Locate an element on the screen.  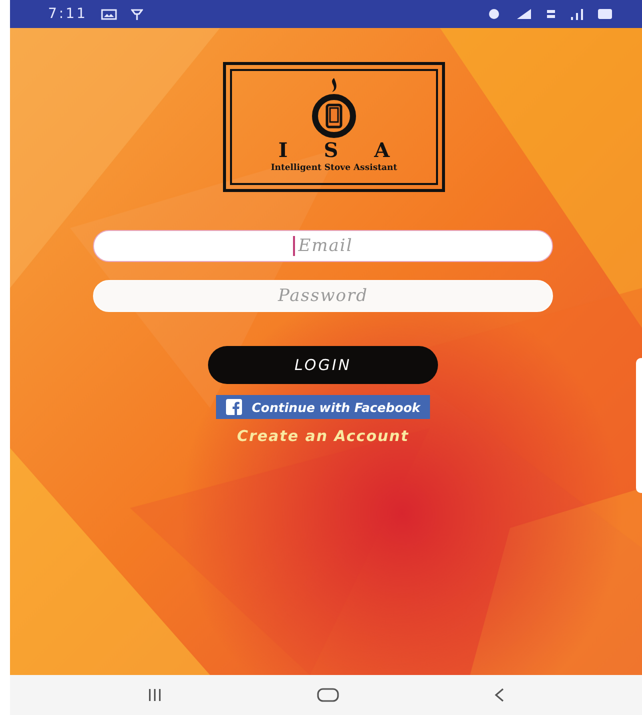
create-account-link: Create an Account is located at coordinates (323, 436).